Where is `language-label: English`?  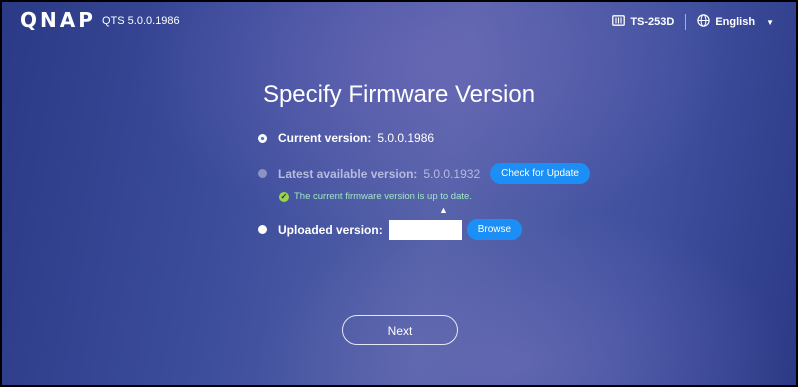 language-label: English is located at coordinates (735, 22).